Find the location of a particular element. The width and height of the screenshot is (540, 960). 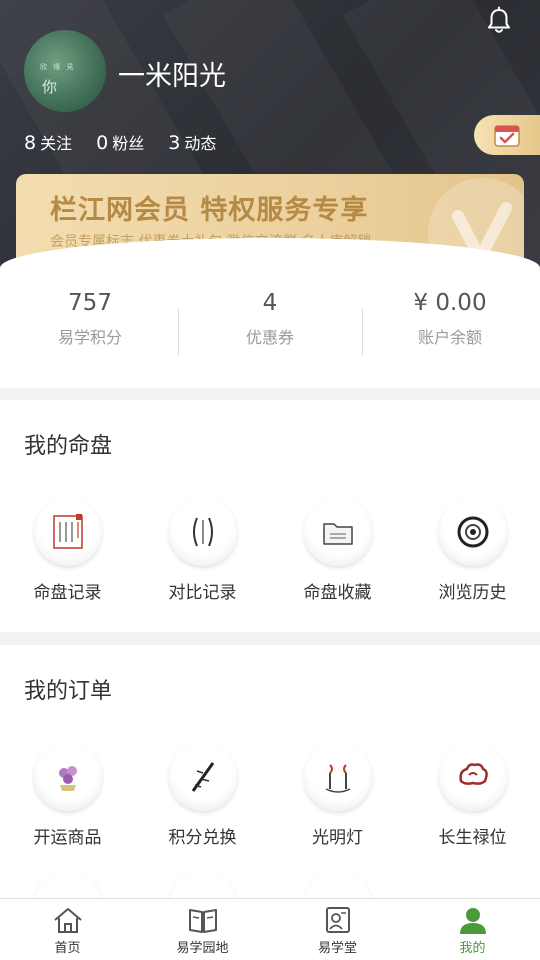

tab-yixue-garden: 易学园地 is located at coordinates (202, 929).